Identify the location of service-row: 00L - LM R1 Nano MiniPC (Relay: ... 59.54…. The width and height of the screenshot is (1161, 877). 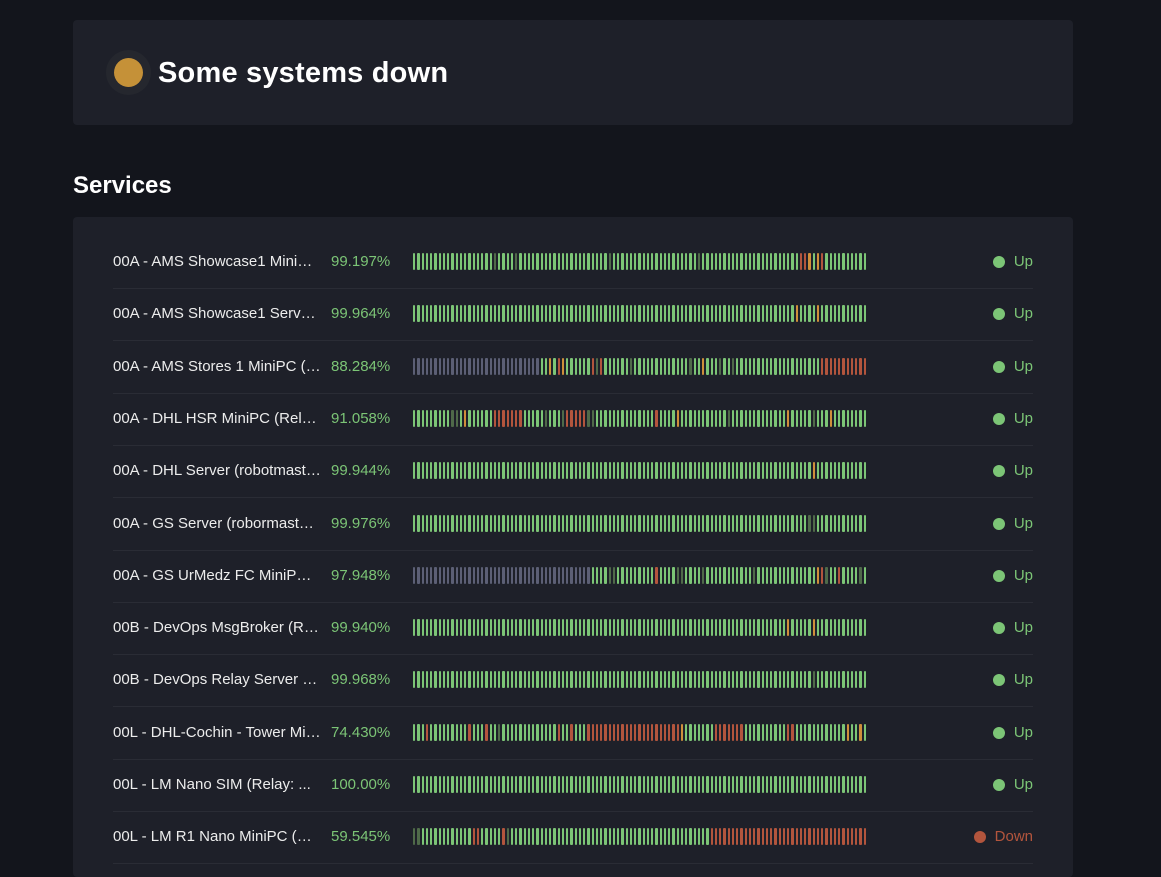
(573, 838).